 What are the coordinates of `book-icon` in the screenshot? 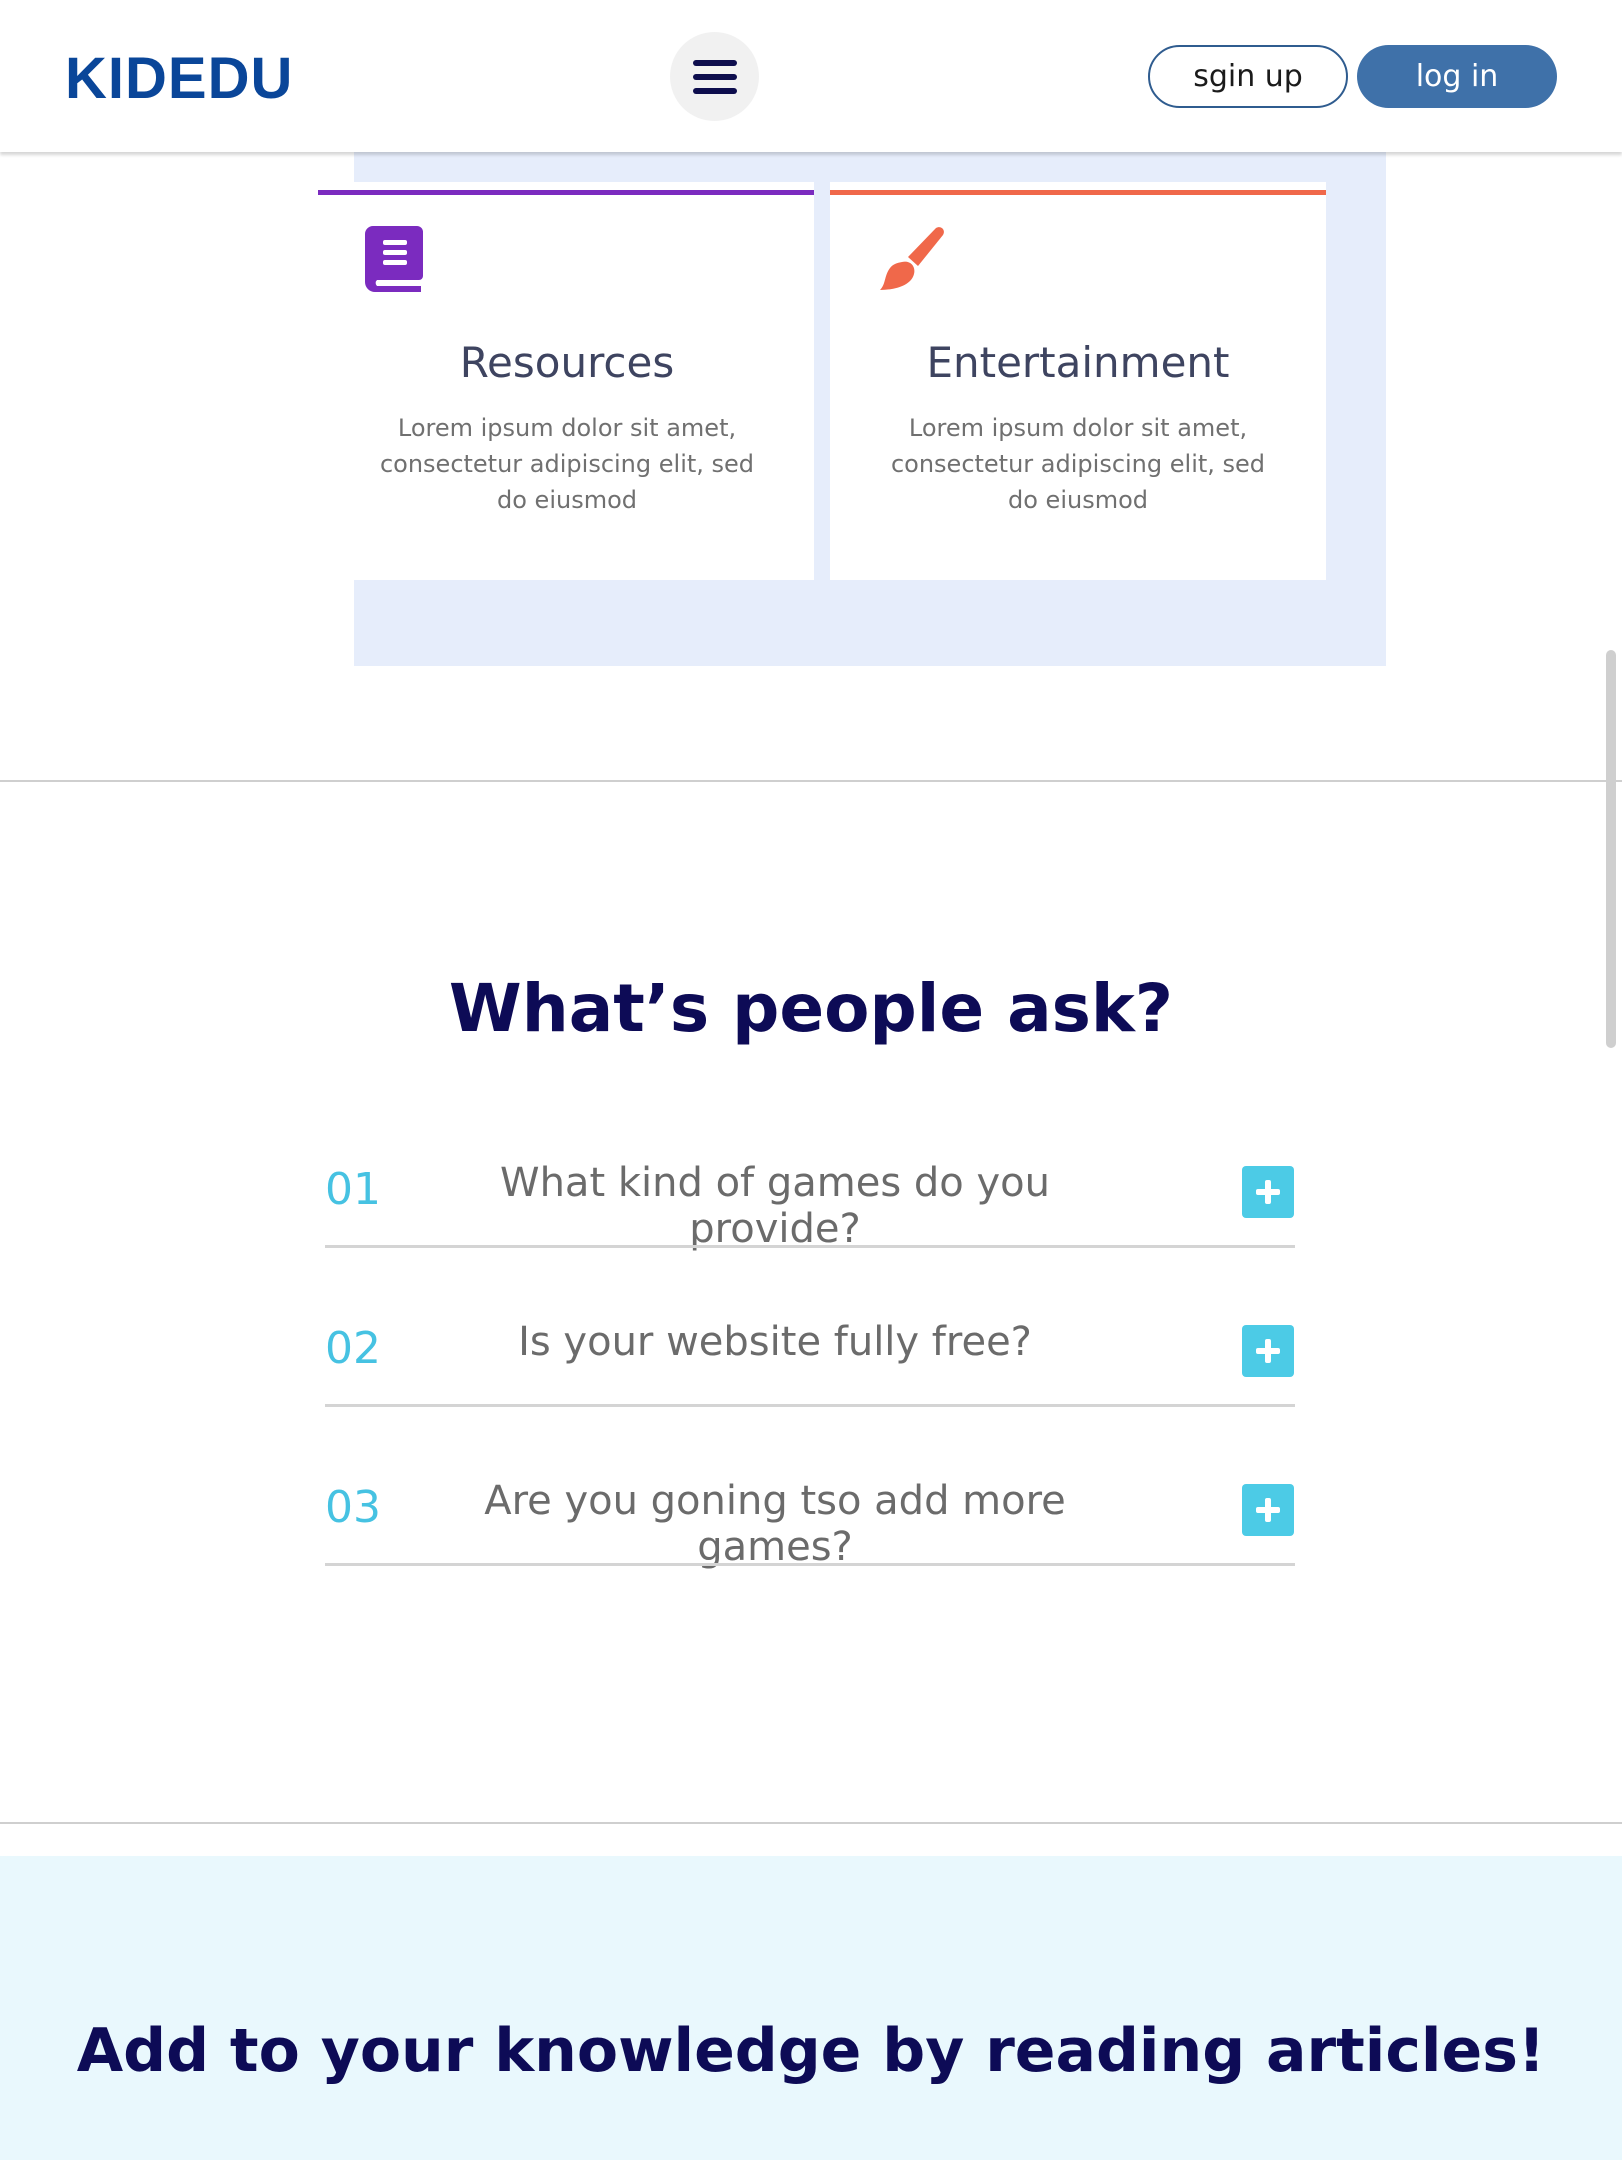 It's located at (394, 259).